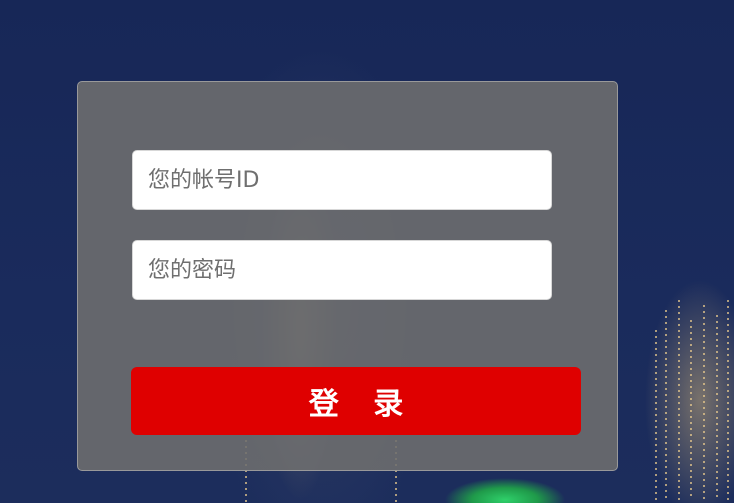  What do you see at coordinates (356, 401) in the screenshot?
I see `login-button: 登 录` at bounding box center [356, 401].